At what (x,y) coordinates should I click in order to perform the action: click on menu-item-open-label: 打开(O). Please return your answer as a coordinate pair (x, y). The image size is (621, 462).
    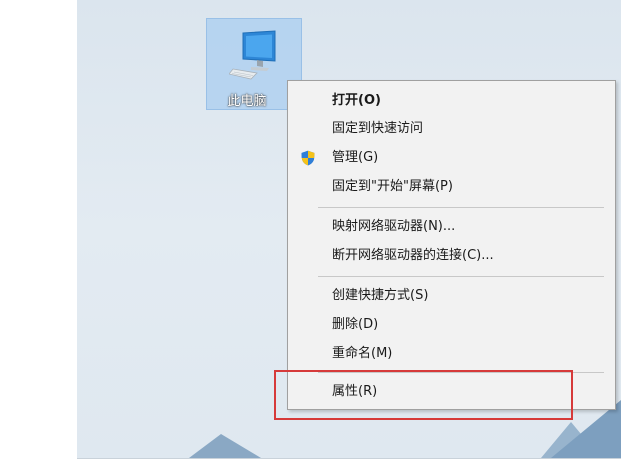
    Looking at the image, I should click on (356, 100).